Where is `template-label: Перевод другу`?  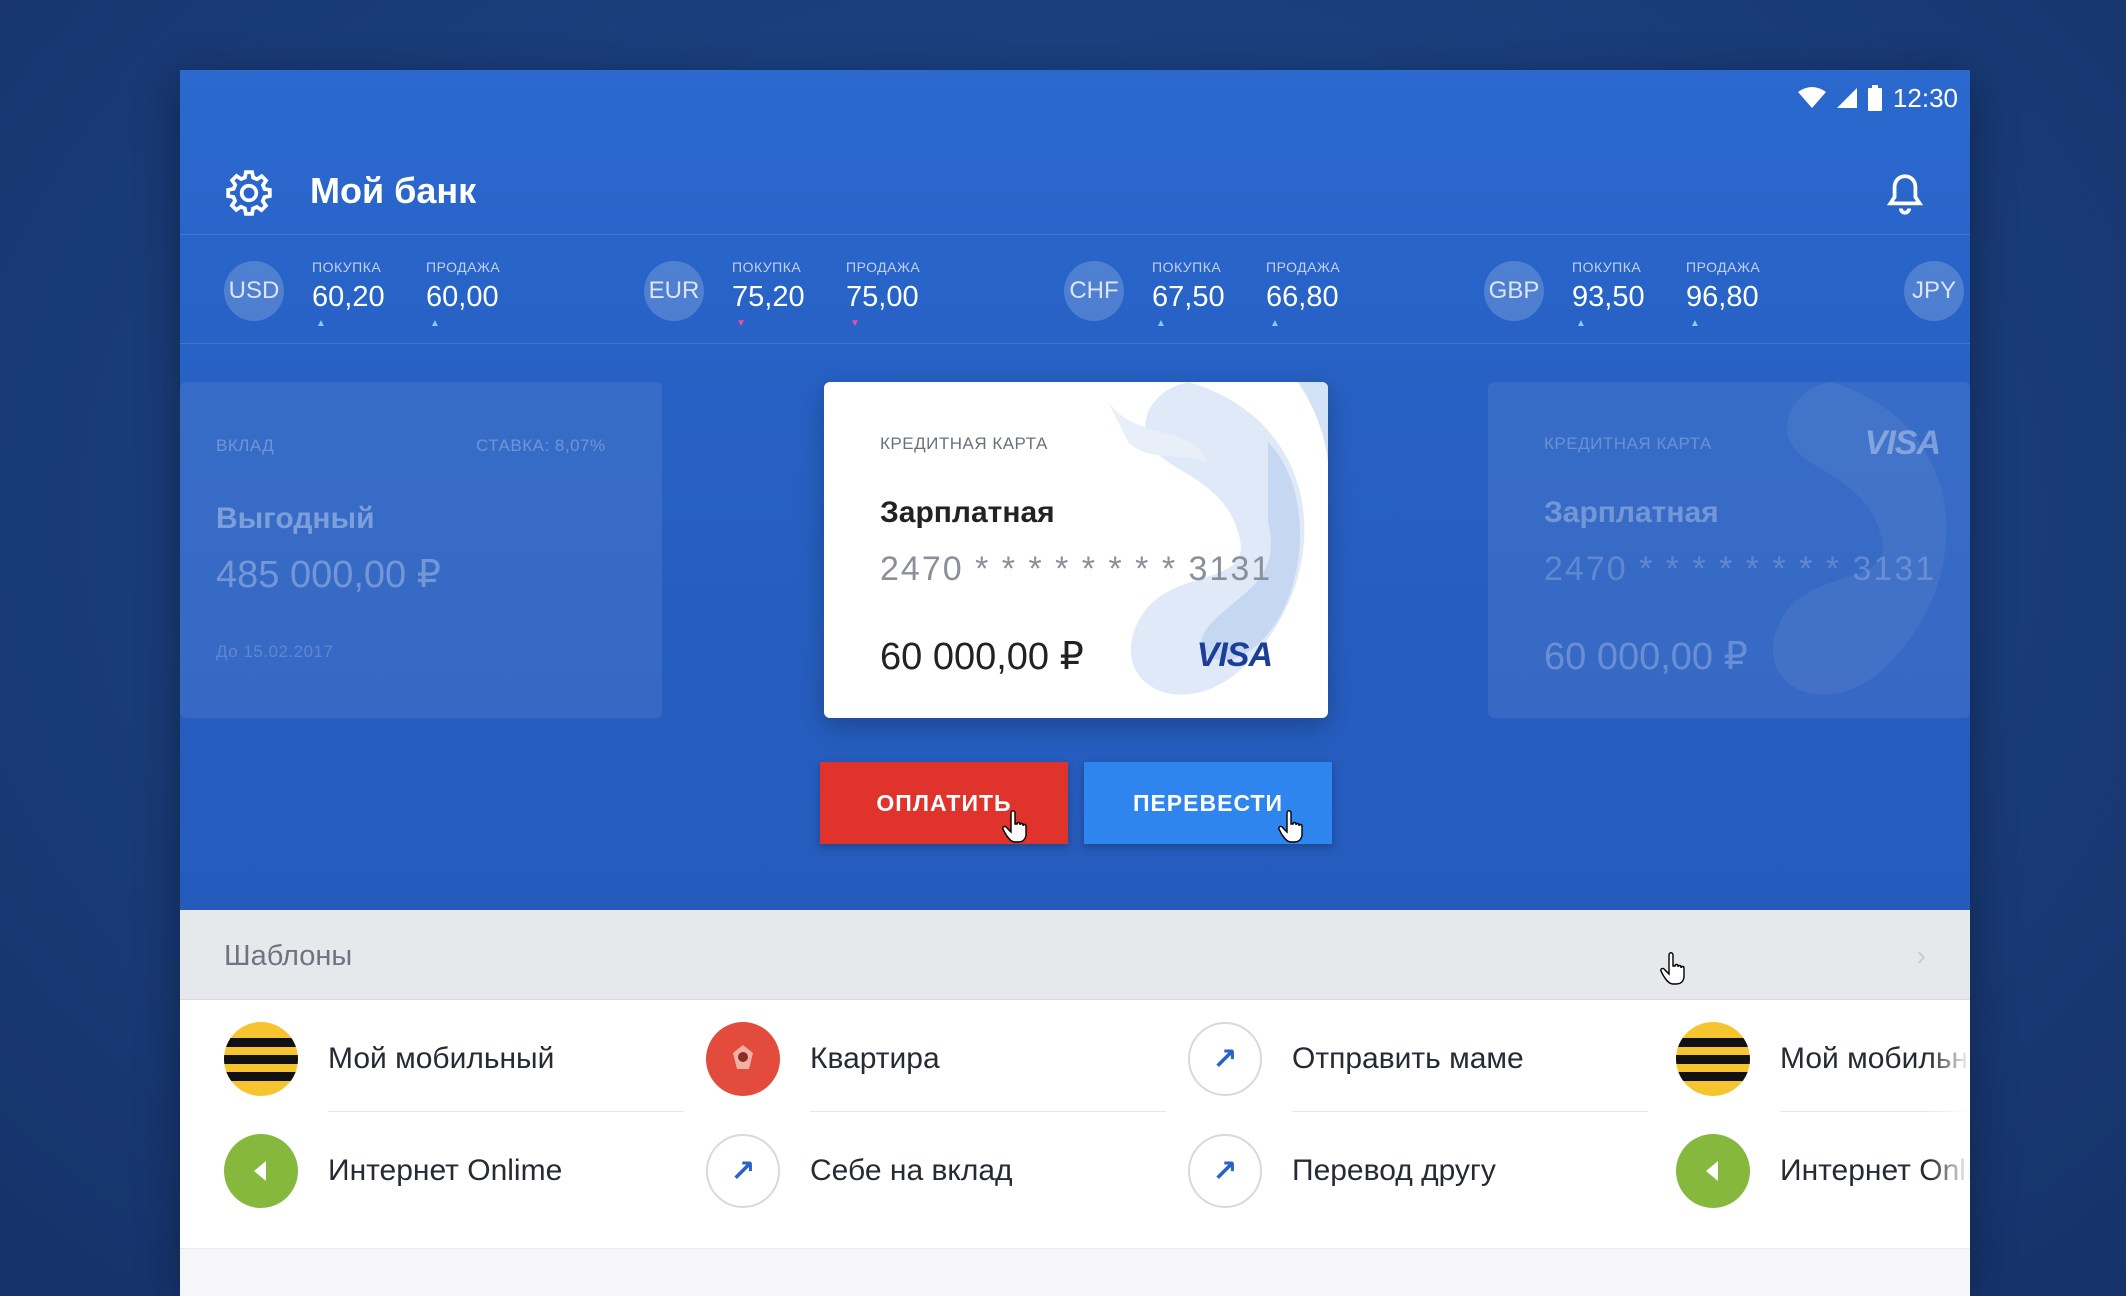
template-label: Перевод другу is located at coordinates (1394, 1170).